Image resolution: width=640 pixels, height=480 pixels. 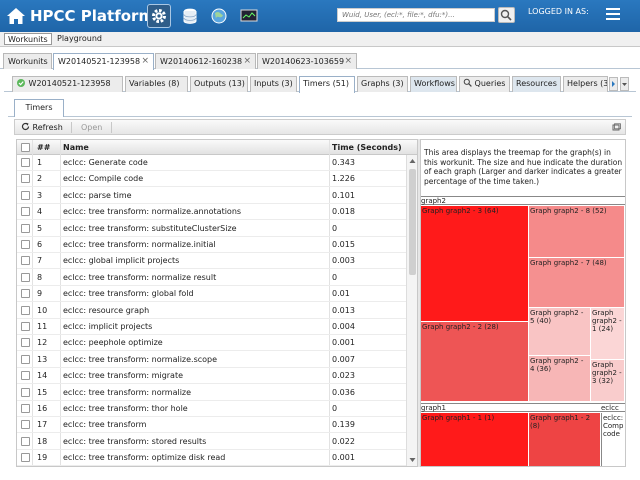 I want to click on treemap-cell: Graph graph2 - 2 (28), so click(x=475, y=362).